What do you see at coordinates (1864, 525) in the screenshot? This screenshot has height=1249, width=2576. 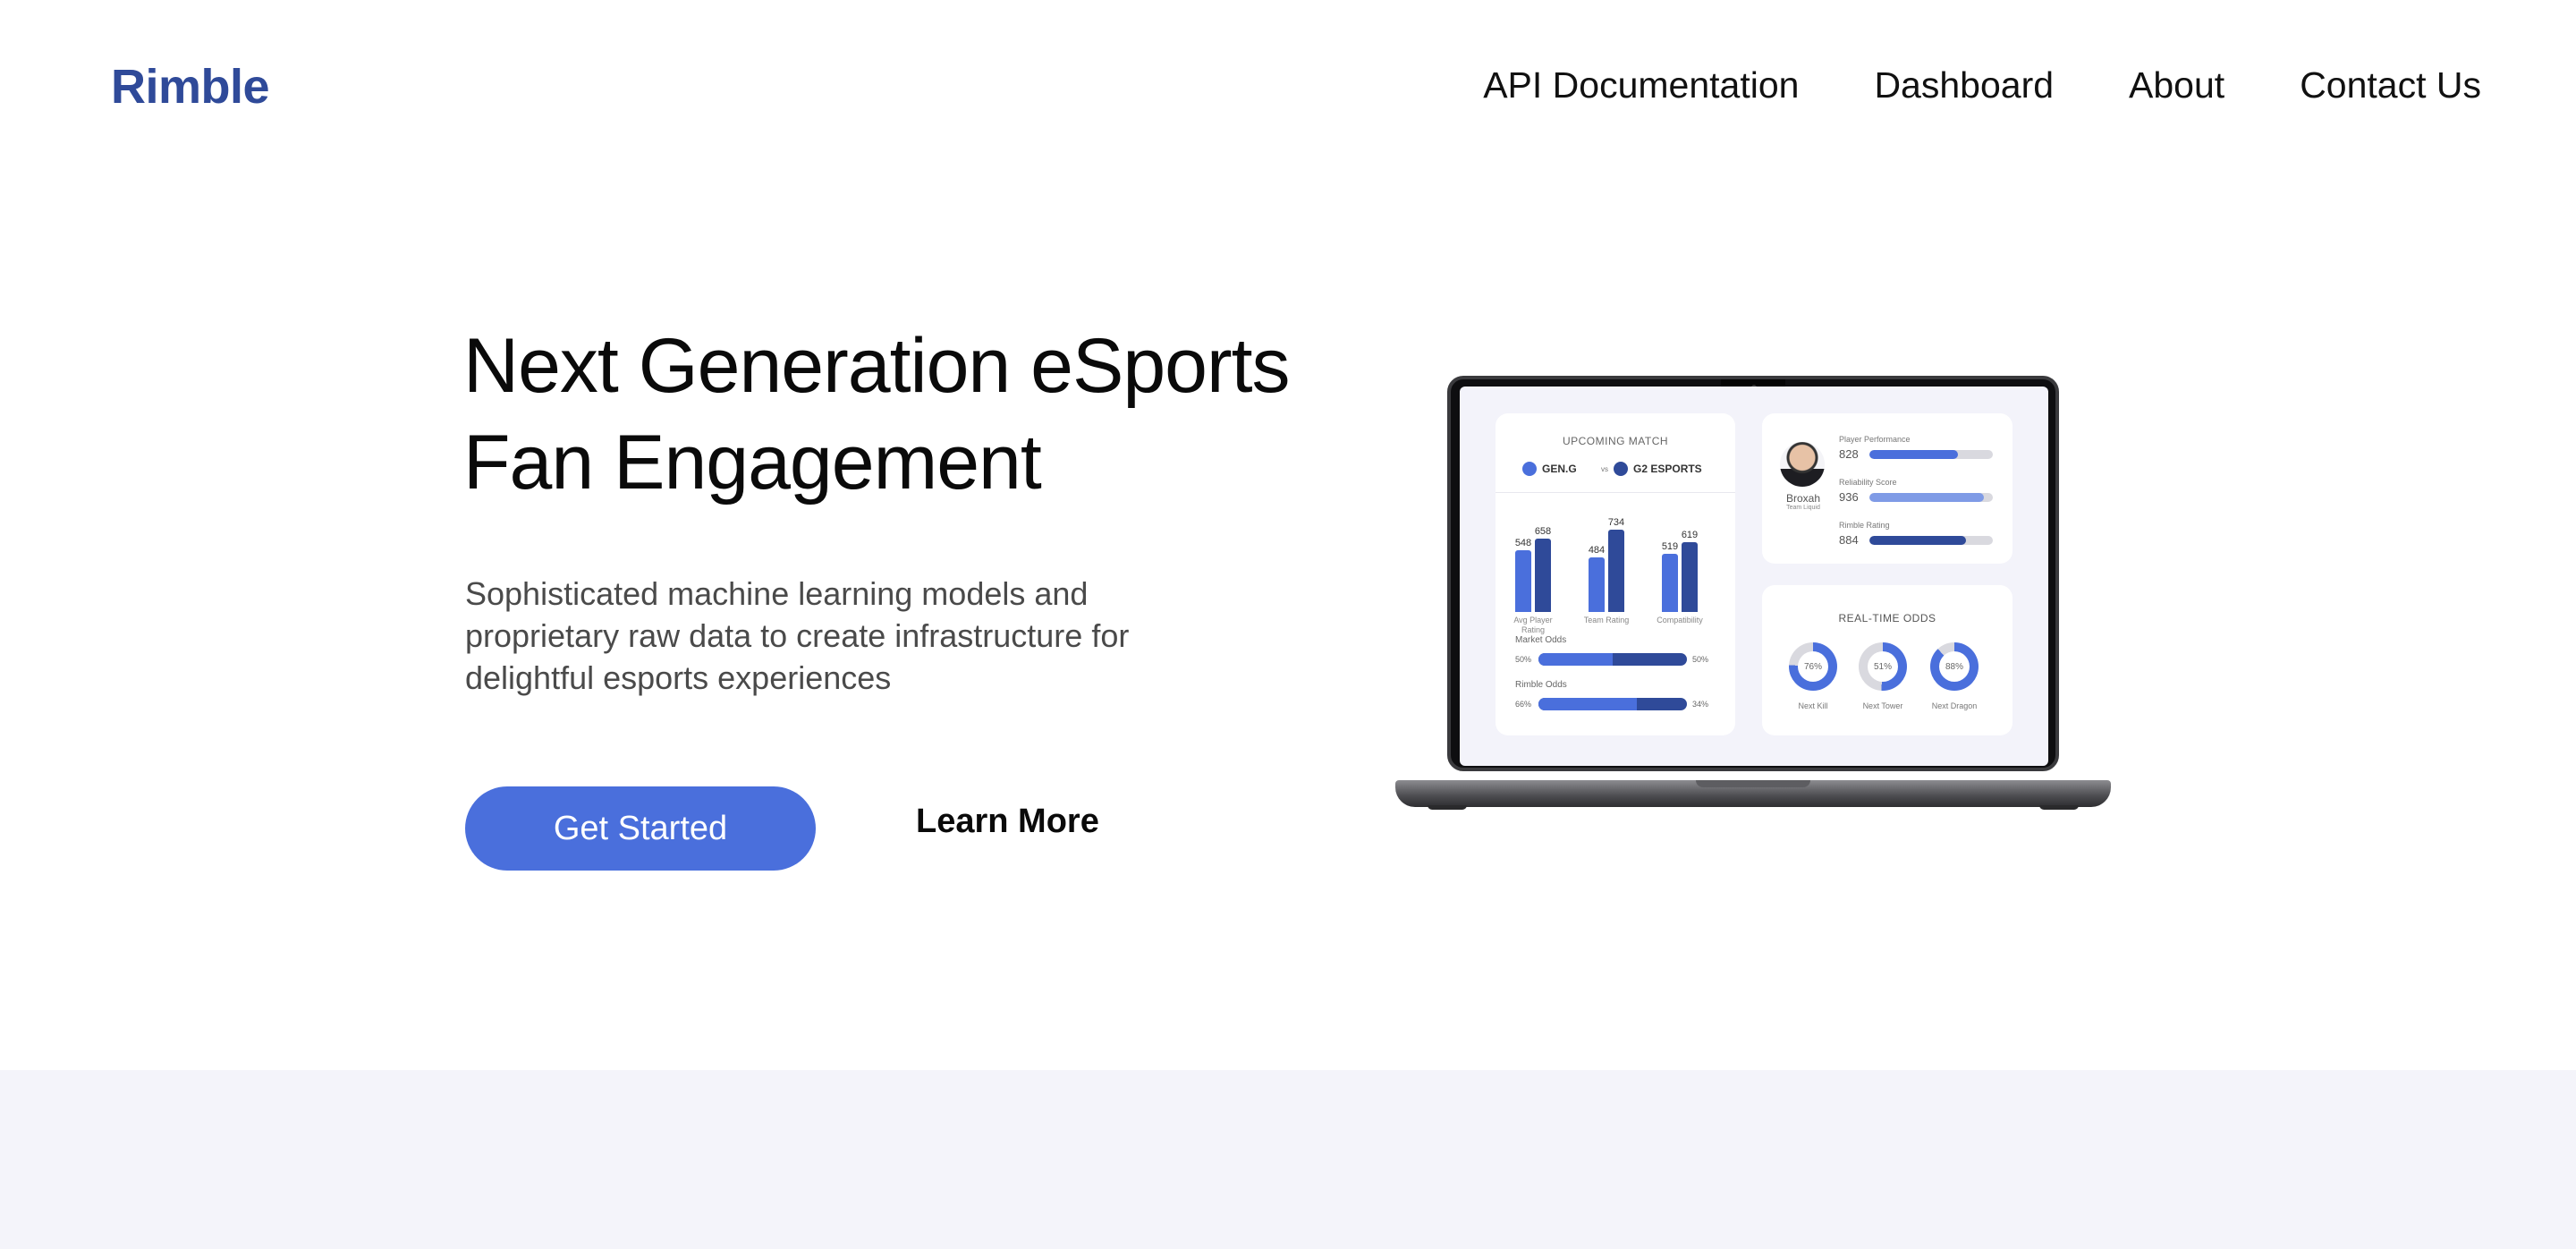 I see `stat-label: Rimble Rating` at bounding box center [1864, 525].